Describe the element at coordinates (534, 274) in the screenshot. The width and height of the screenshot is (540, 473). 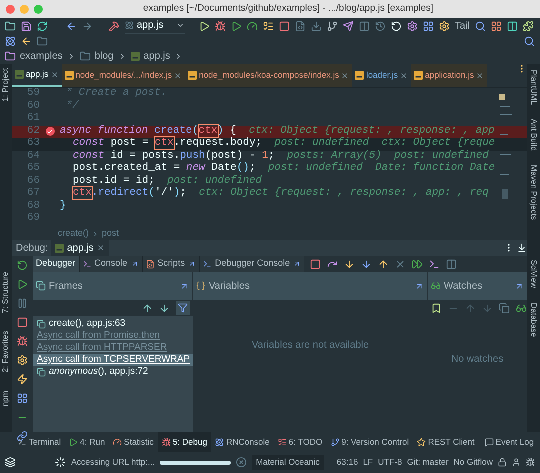
I see `tool-window-label: SciView` at that location.